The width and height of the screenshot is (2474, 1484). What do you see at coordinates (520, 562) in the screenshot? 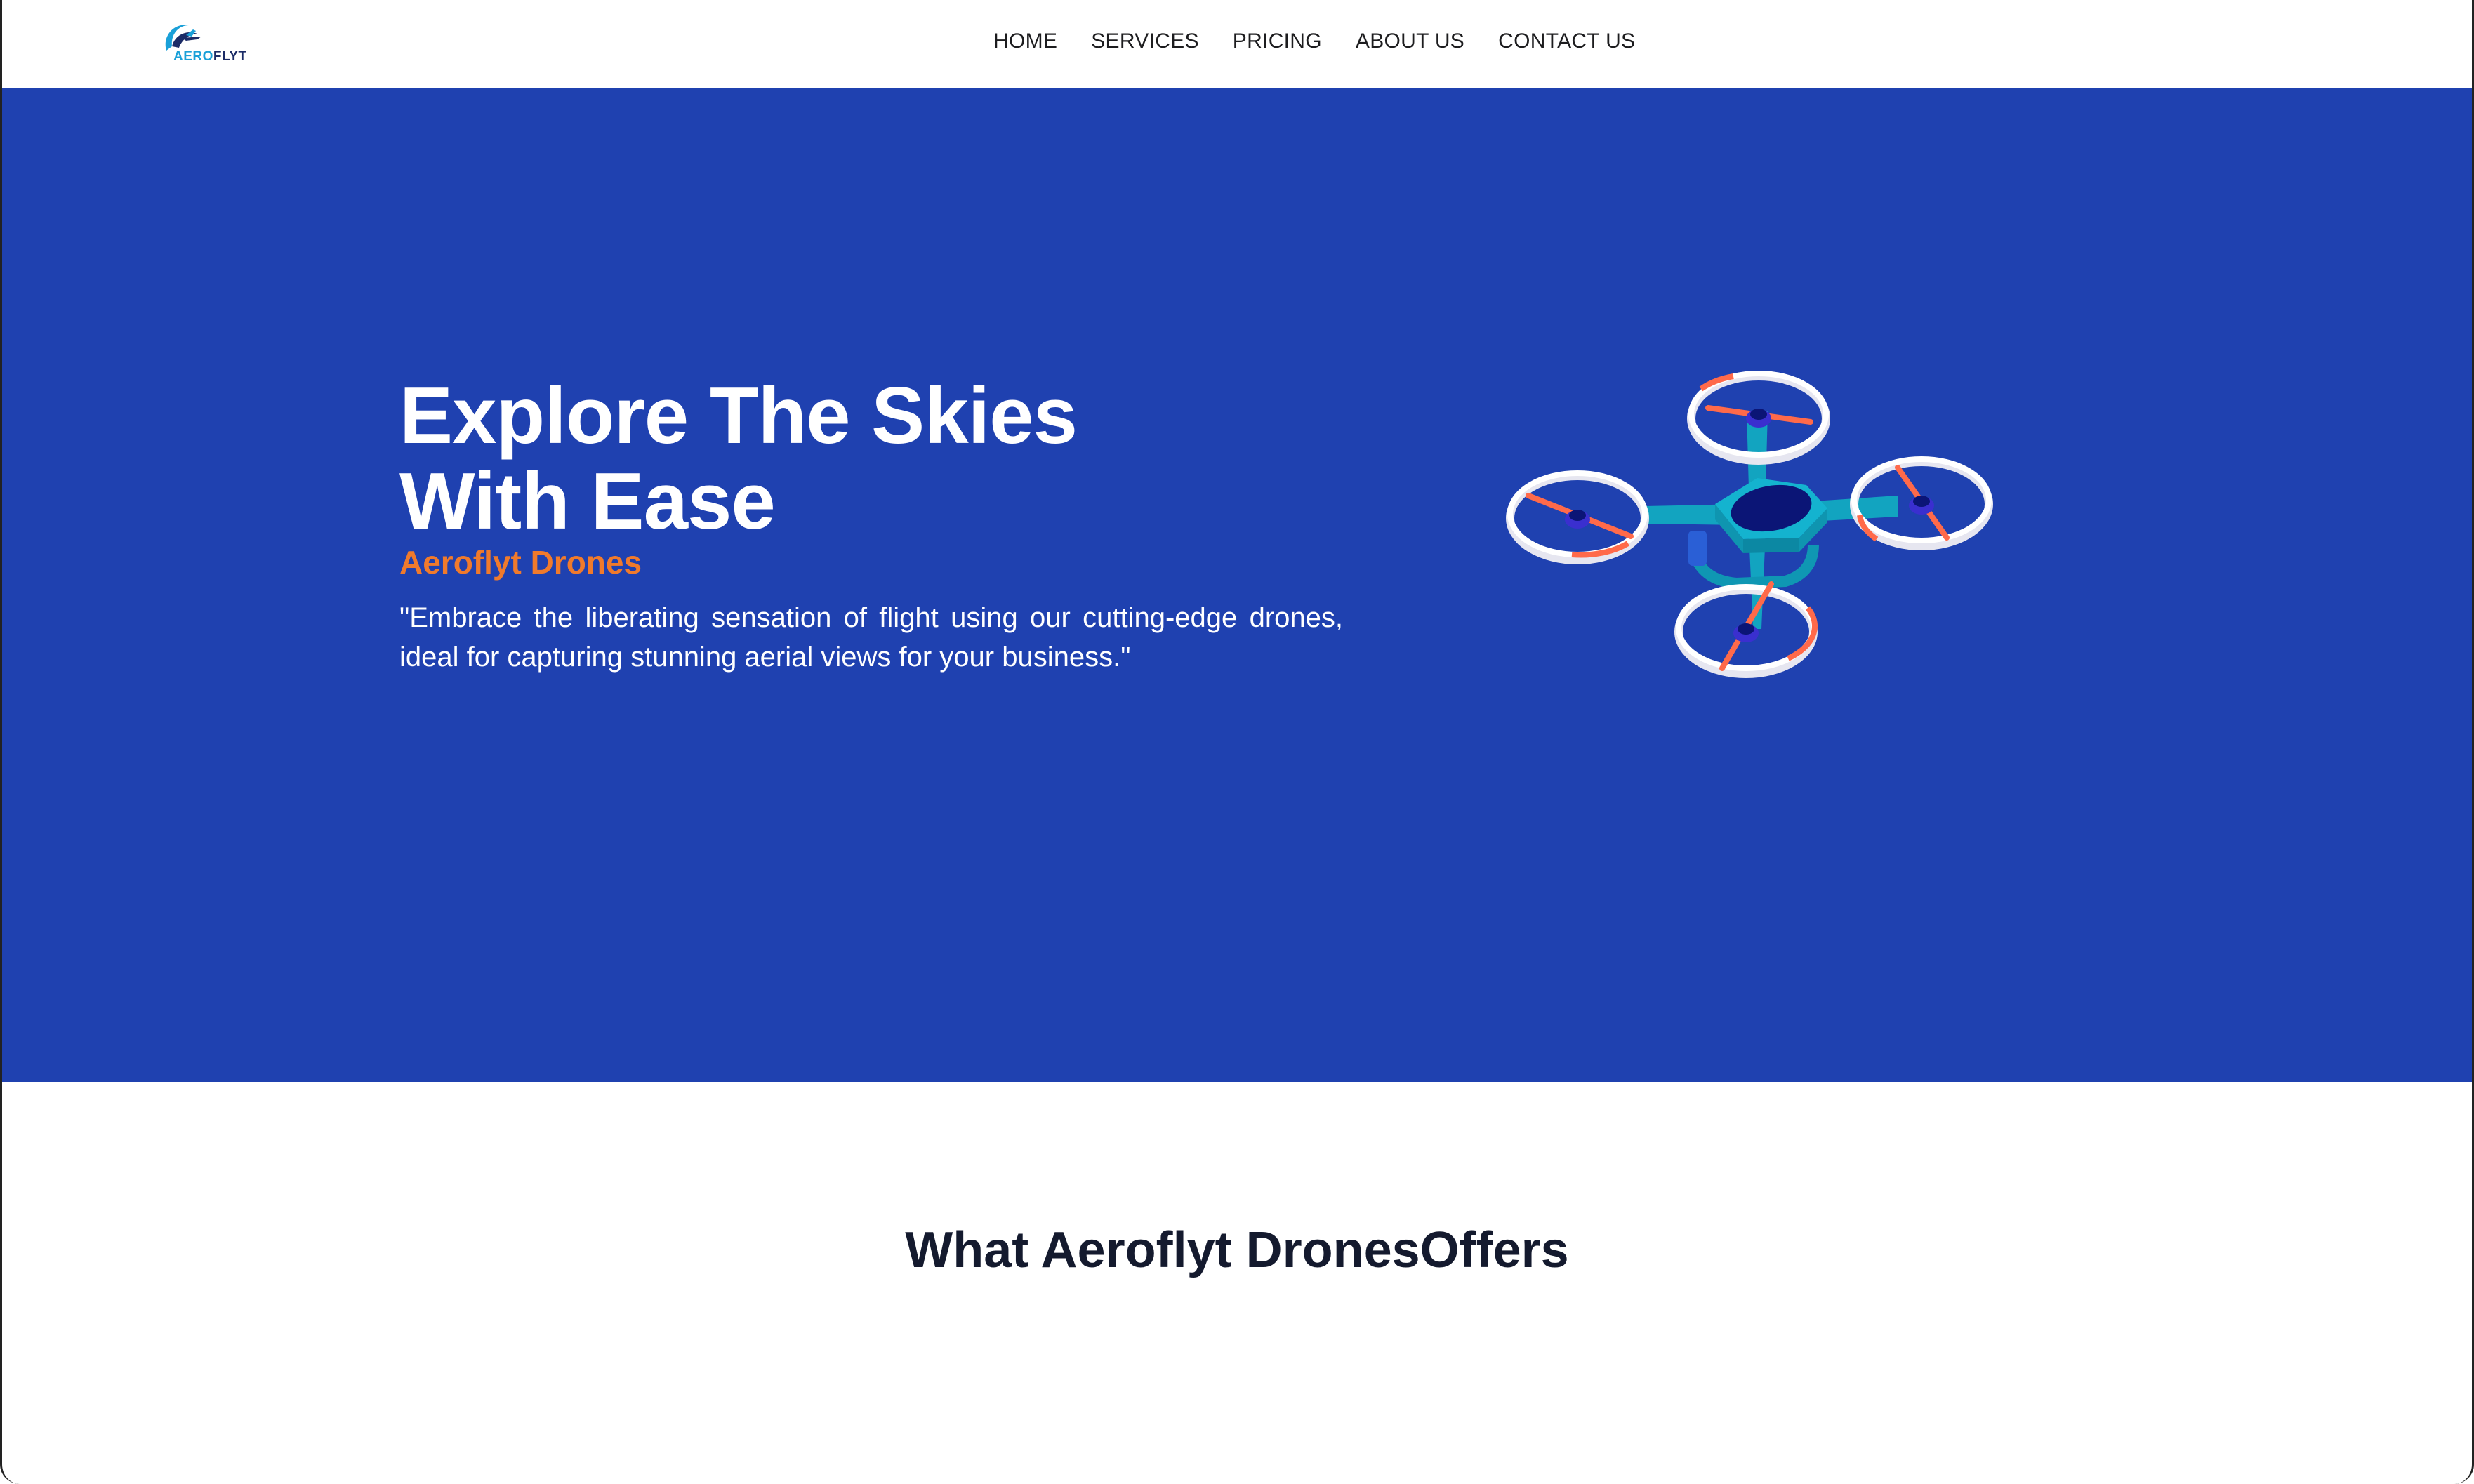
I see `hero-subtitle: Aeroflyt Drones` at bounding box center [520, 562].